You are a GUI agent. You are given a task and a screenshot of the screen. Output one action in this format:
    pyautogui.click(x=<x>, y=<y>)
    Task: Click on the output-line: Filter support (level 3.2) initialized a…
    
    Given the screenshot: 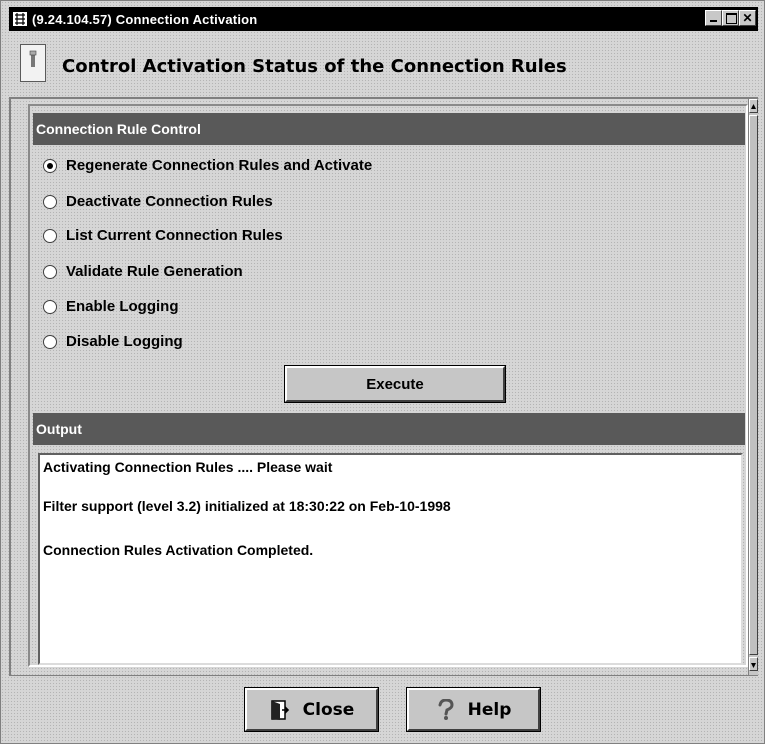 What is the action you would take?
    pyautogui.click(x=247, y=506)
    